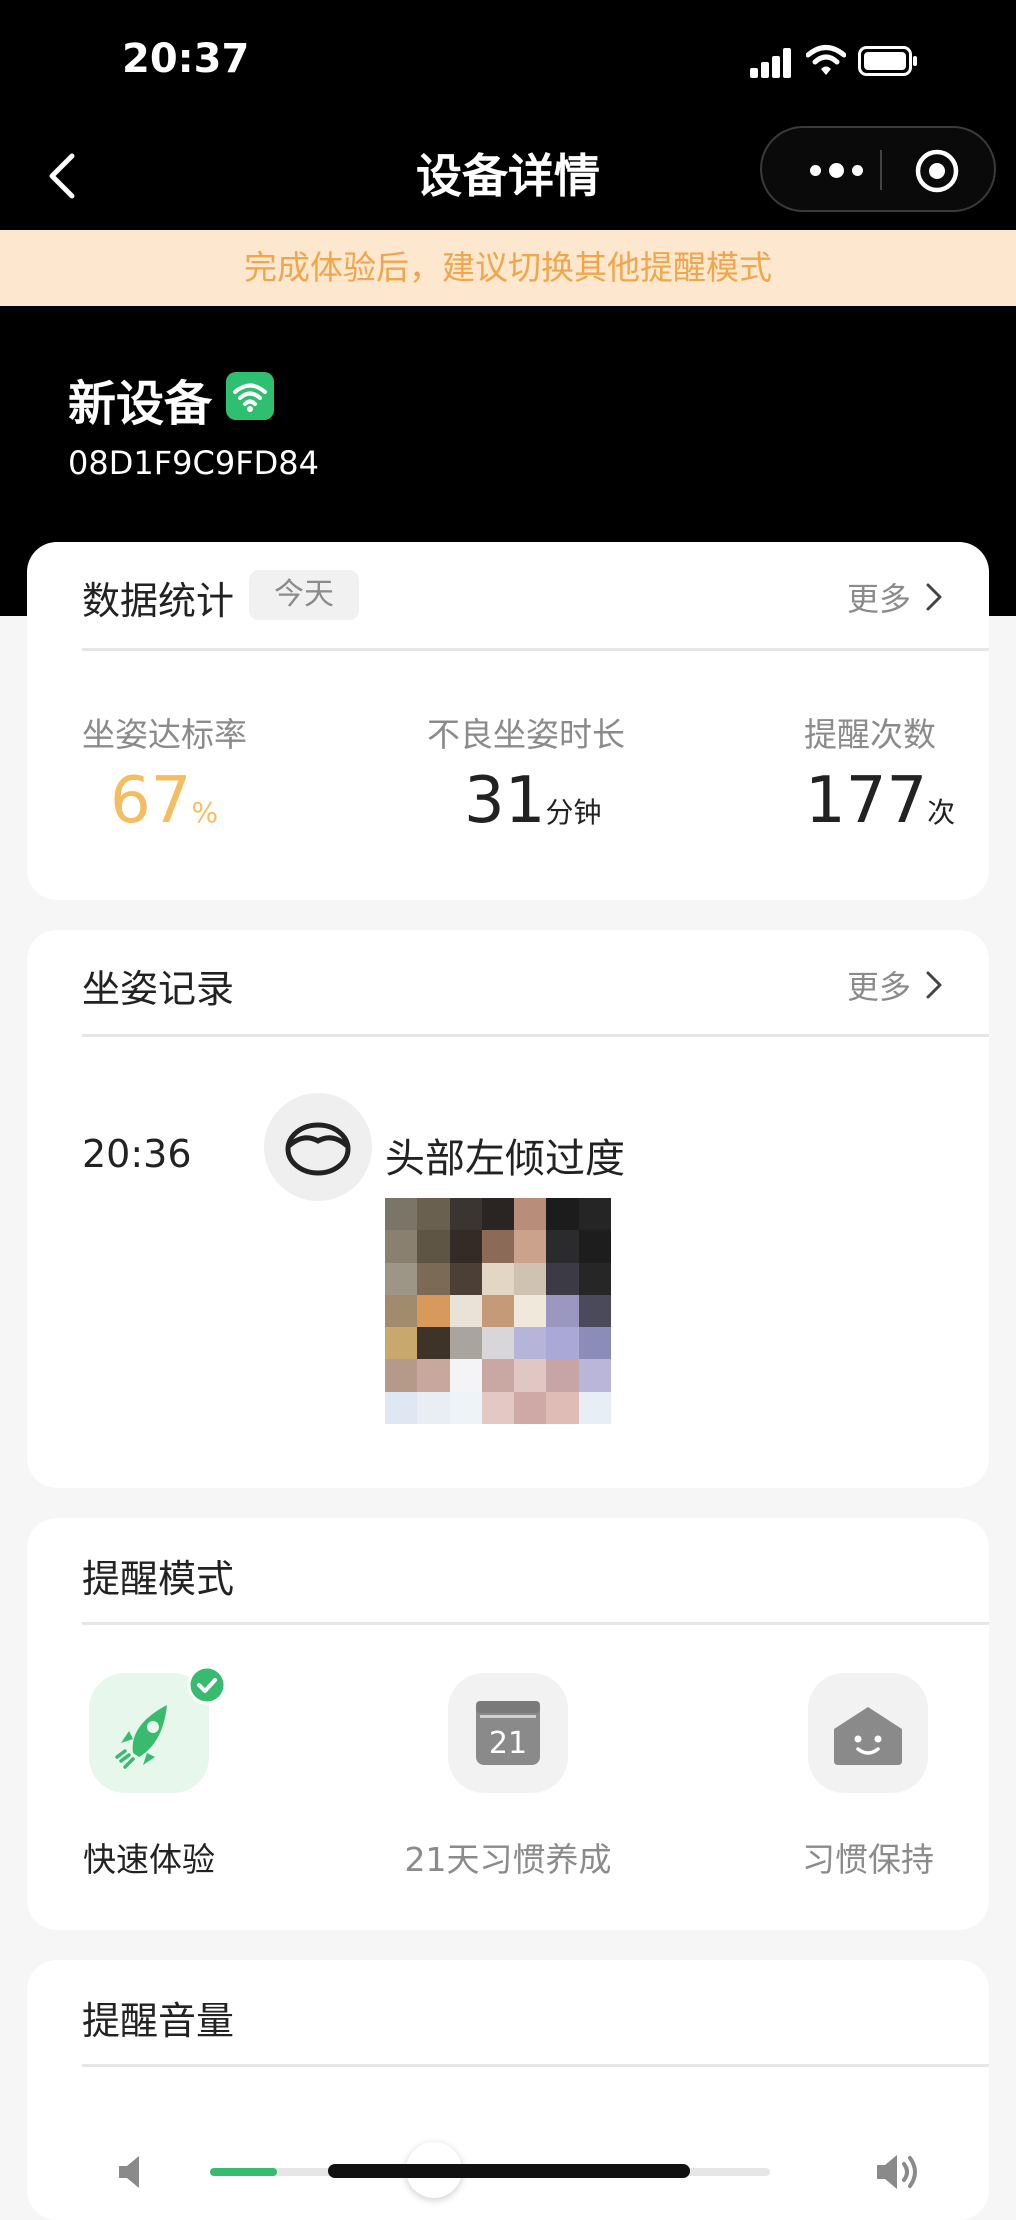 The height and width of the screenshot is (2220, 1016). I want to click on volume-high-icon, so click(897, 2172).